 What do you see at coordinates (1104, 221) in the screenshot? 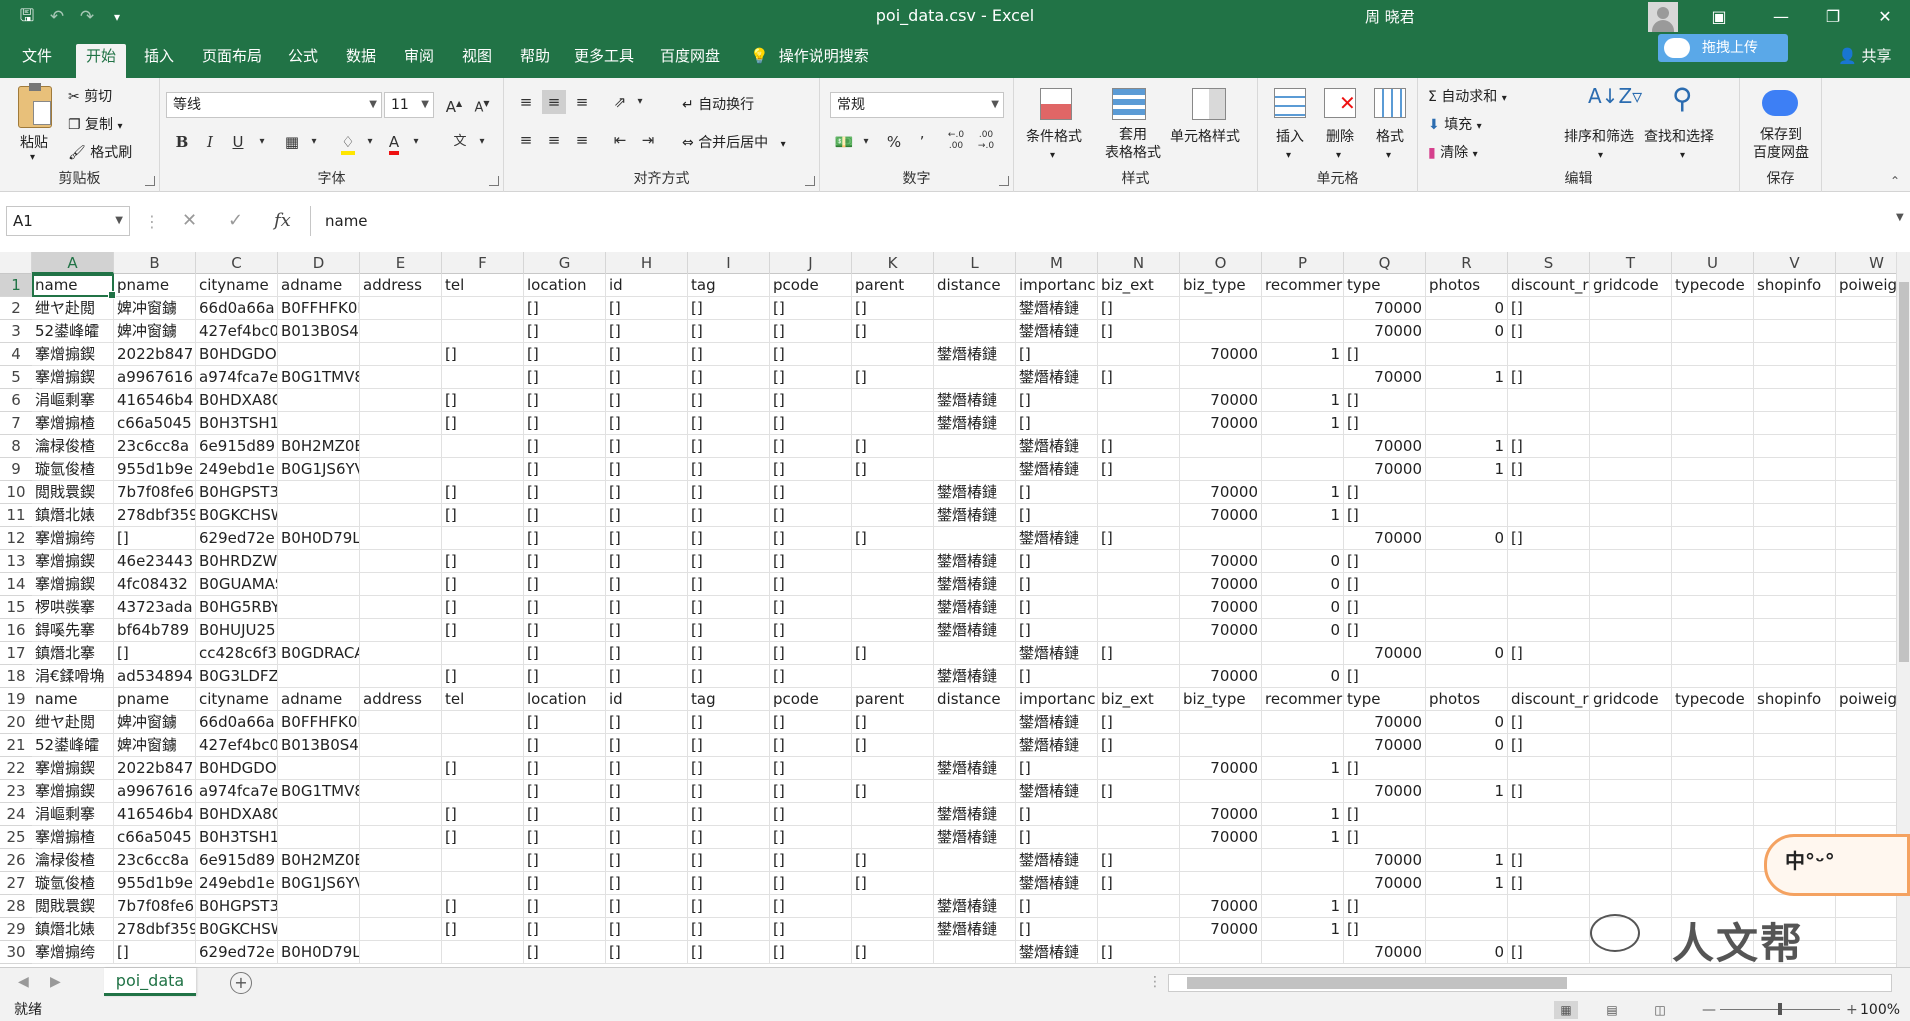
I see `formula-input: name` at bounding box center [1104, 221].